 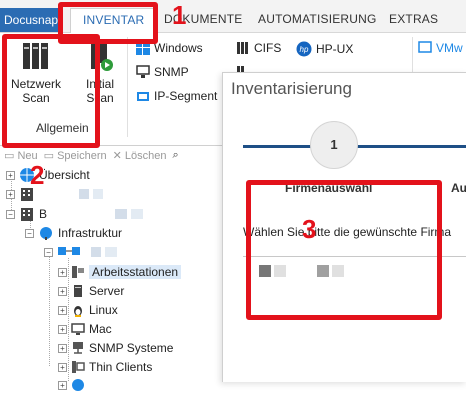 I want to click on tree-label-workstations: Arbeitsstationen, so click(x=135, y=272).